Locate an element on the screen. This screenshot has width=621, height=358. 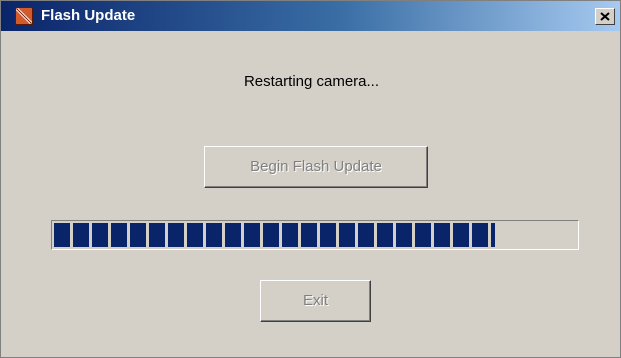
close-button is located at coordinates (605, 16).